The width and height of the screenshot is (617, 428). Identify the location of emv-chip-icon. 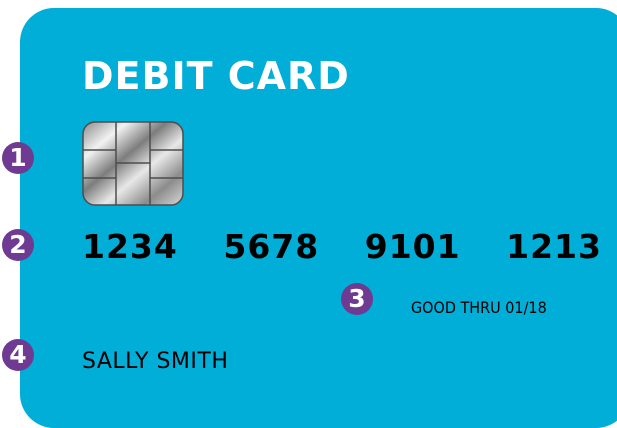
(133, 163).